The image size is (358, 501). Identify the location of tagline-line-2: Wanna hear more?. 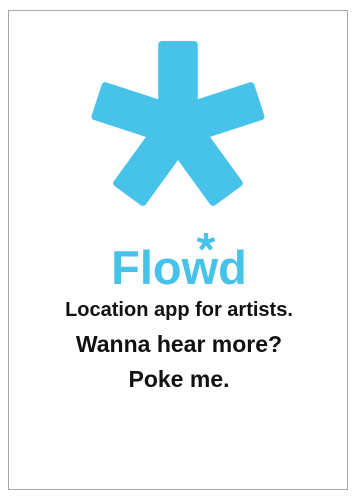
(179, 344).